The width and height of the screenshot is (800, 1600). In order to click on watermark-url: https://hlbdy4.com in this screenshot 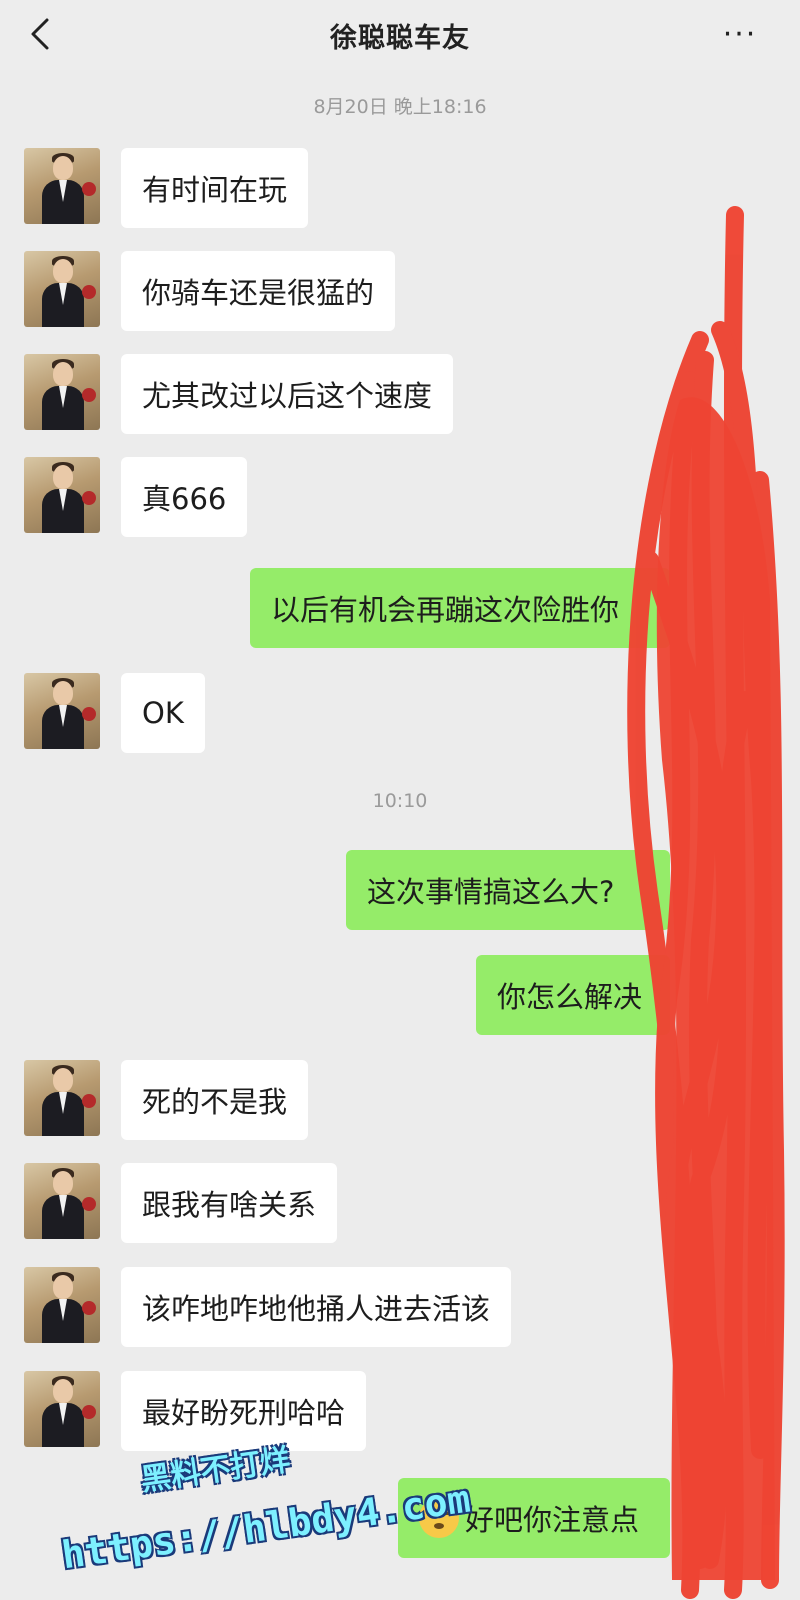, I will do `click(265, 1527)`.